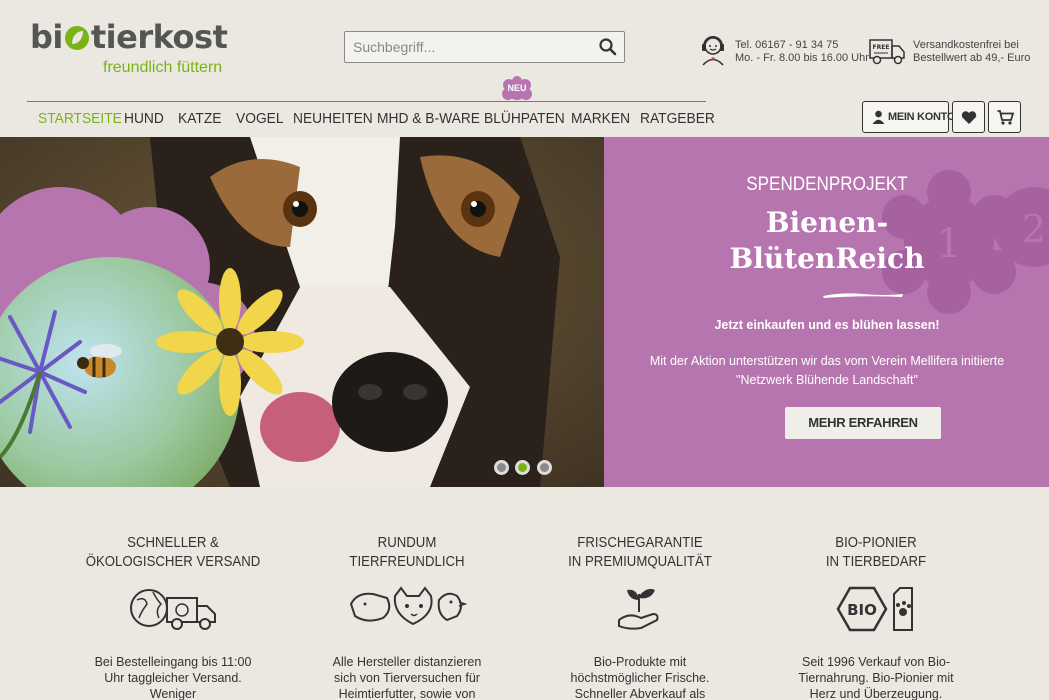 This screenshot has height=700, width=1049. Describe the element at coordinates (428, 118) in the screenshot. I see `nav-item-mhd-b-ware: MHD & B-WARE` at that location.